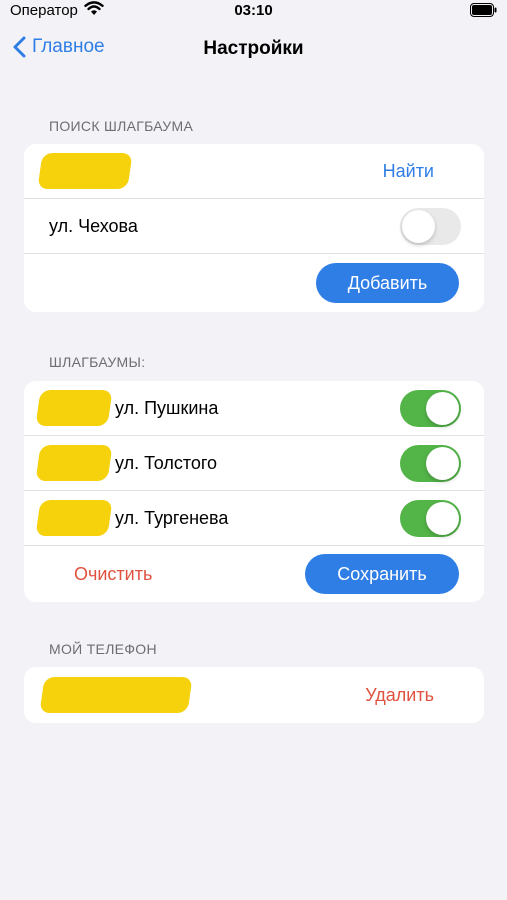 This screenshot has height=900, width=507. I want to click on phone-row: Удалить, so click(254, 695).